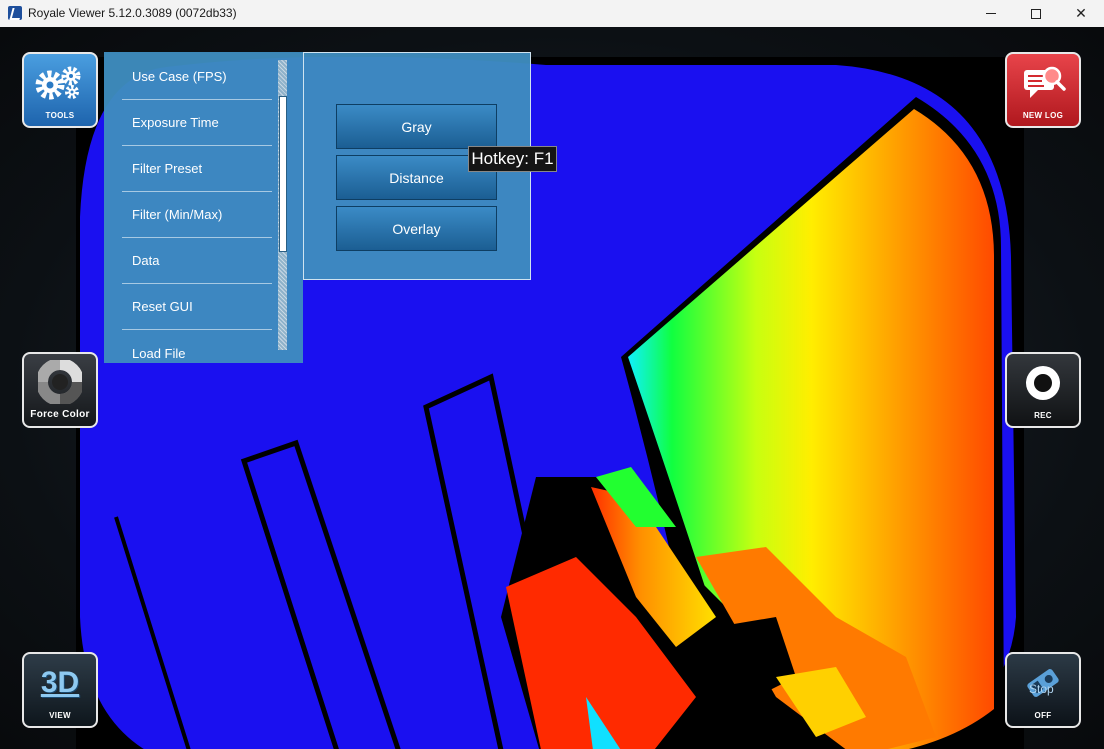  I want to click on rec-label: REC, so click(1043, 415).